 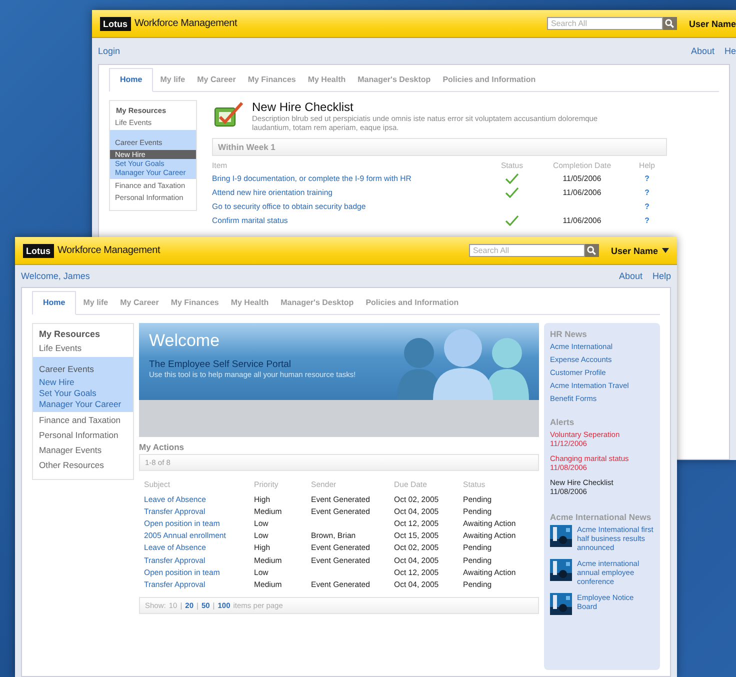 I want to click on banner-title: Welcome, so click(x=185, y=341).